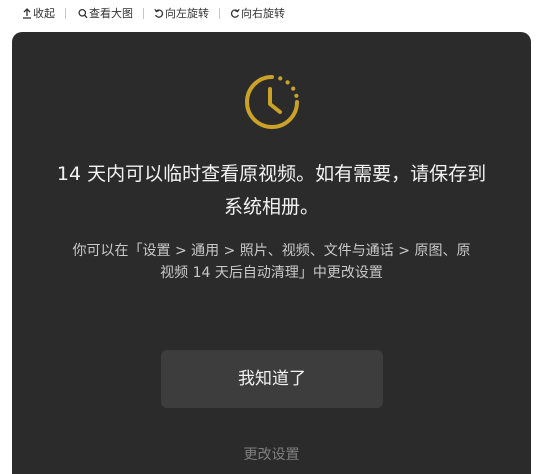 The image size is (542, 474). I want to click on clock-timer-icon, so click(272, 102).